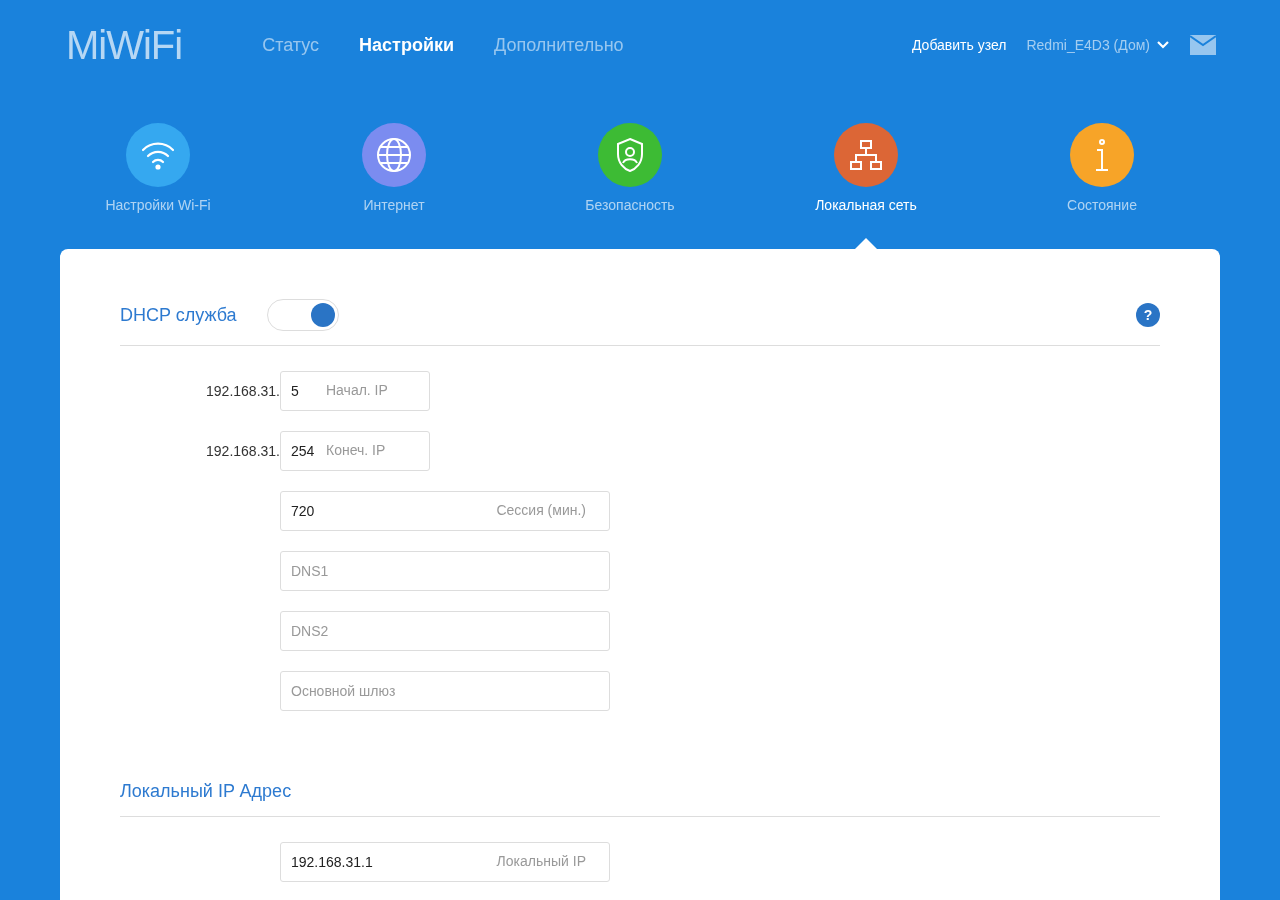 Image resolution: width=1280 pixels, height=900 pixels. I want to click on device-dropdown: Redmi_E4D3 (Дом), so click(1098, 45).